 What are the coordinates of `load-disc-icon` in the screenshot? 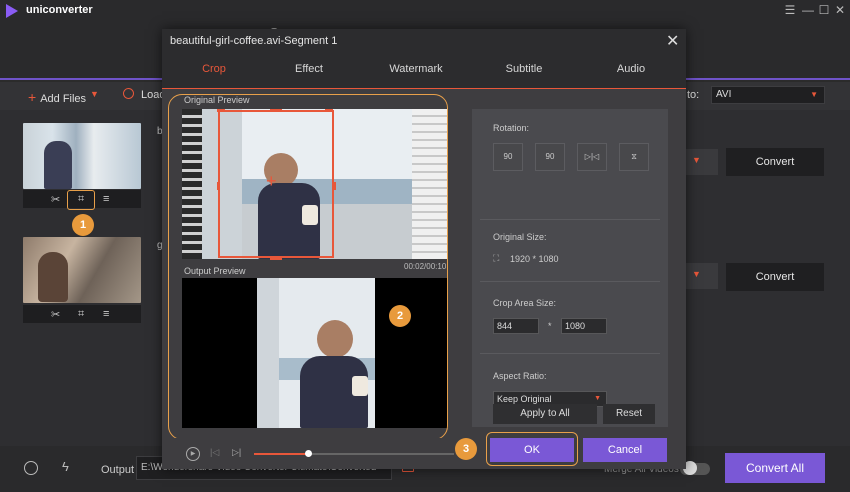 It's located at (128, 93).